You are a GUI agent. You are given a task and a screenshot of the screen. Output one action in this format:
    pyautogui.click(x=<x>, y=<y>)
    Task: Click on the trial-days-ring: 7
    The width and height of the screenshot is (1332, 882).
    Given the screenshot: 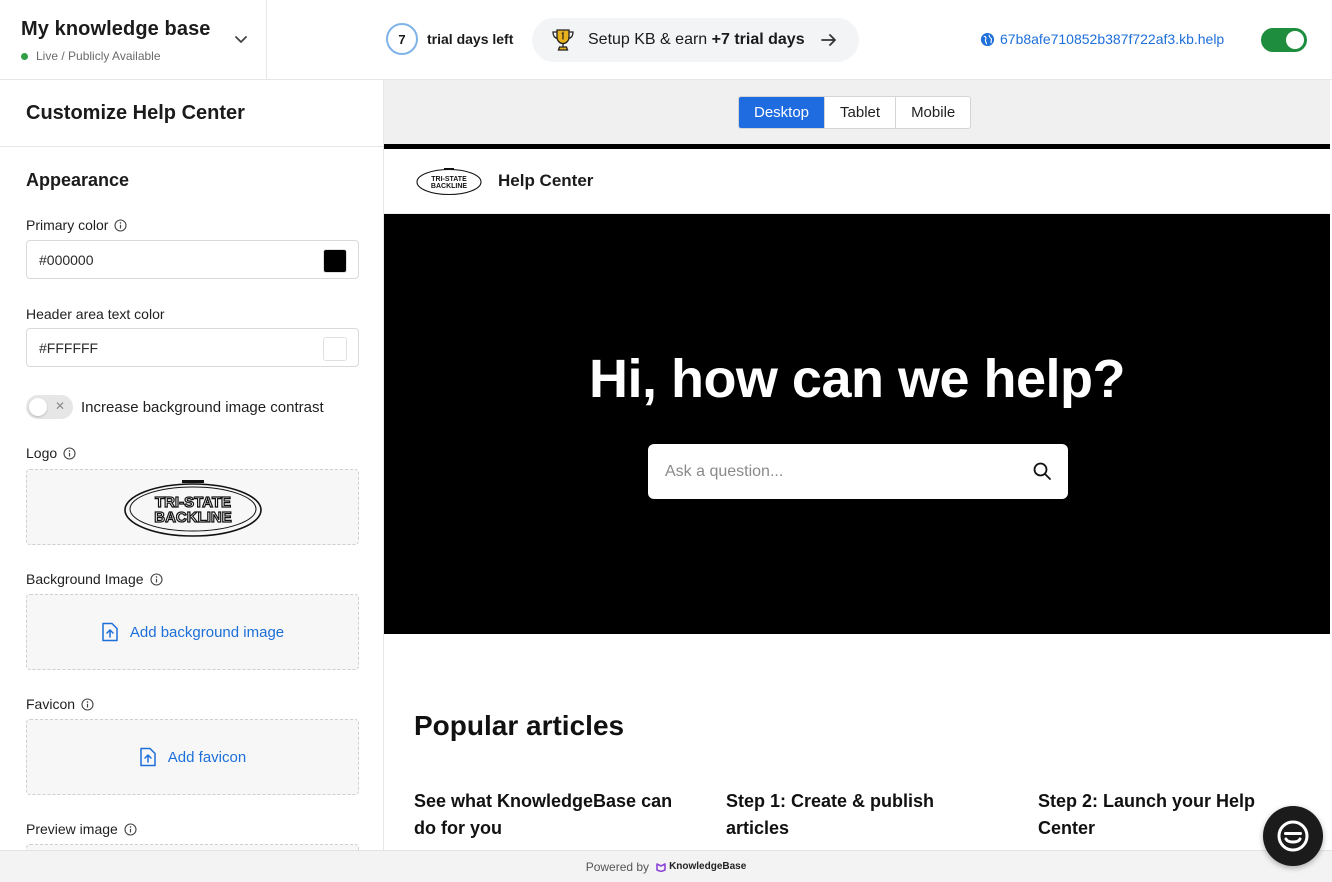 What is the action you would take?
    pyautogui.click(x=402, y=39)
    